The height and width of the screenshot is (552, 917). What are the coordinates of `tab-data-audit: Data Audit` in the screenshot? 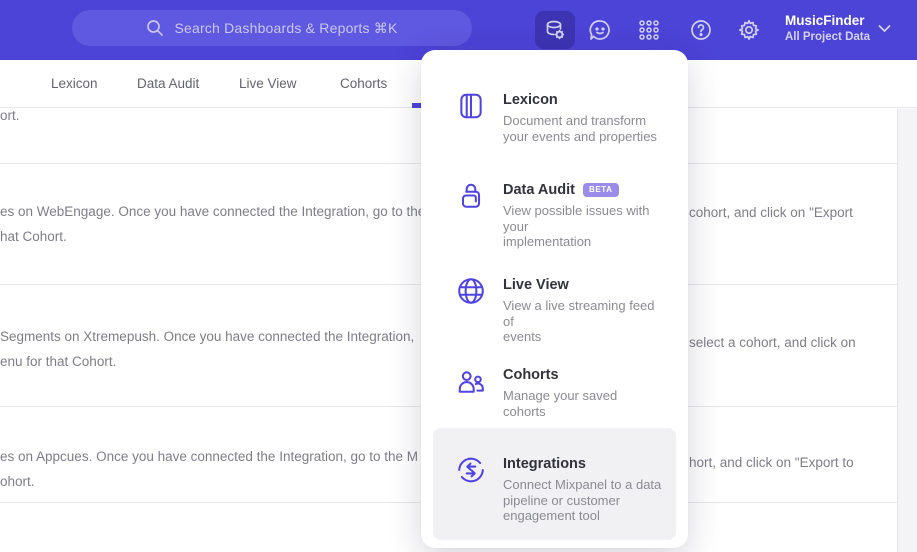 It's located at (168, 84).